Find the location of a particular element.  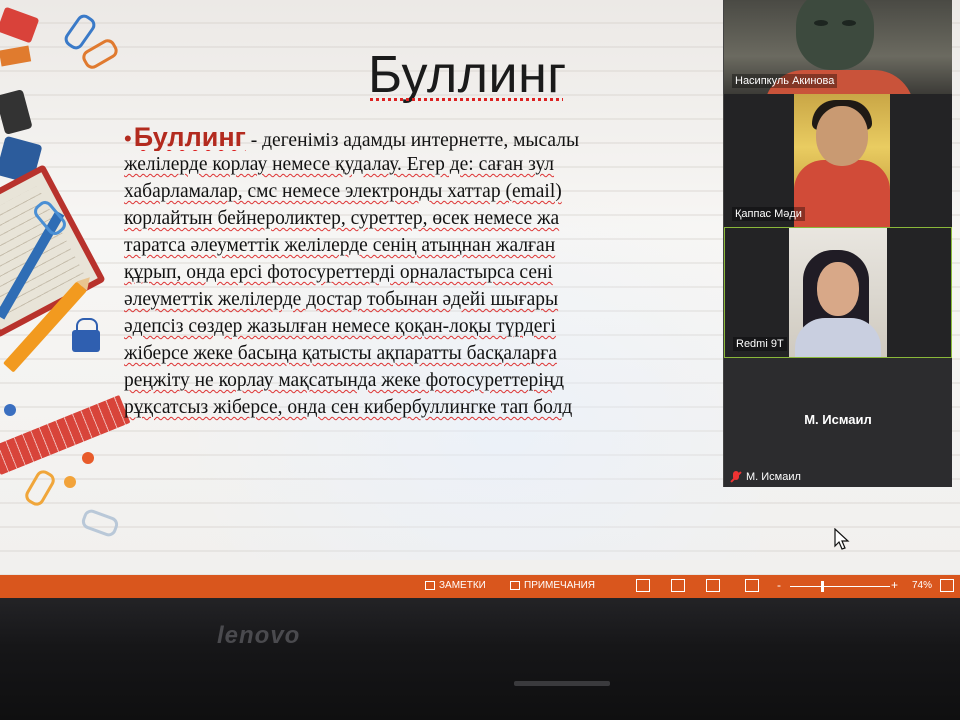

notes-button: ЗАМЕТКИ is located at coordinates (455, 585).